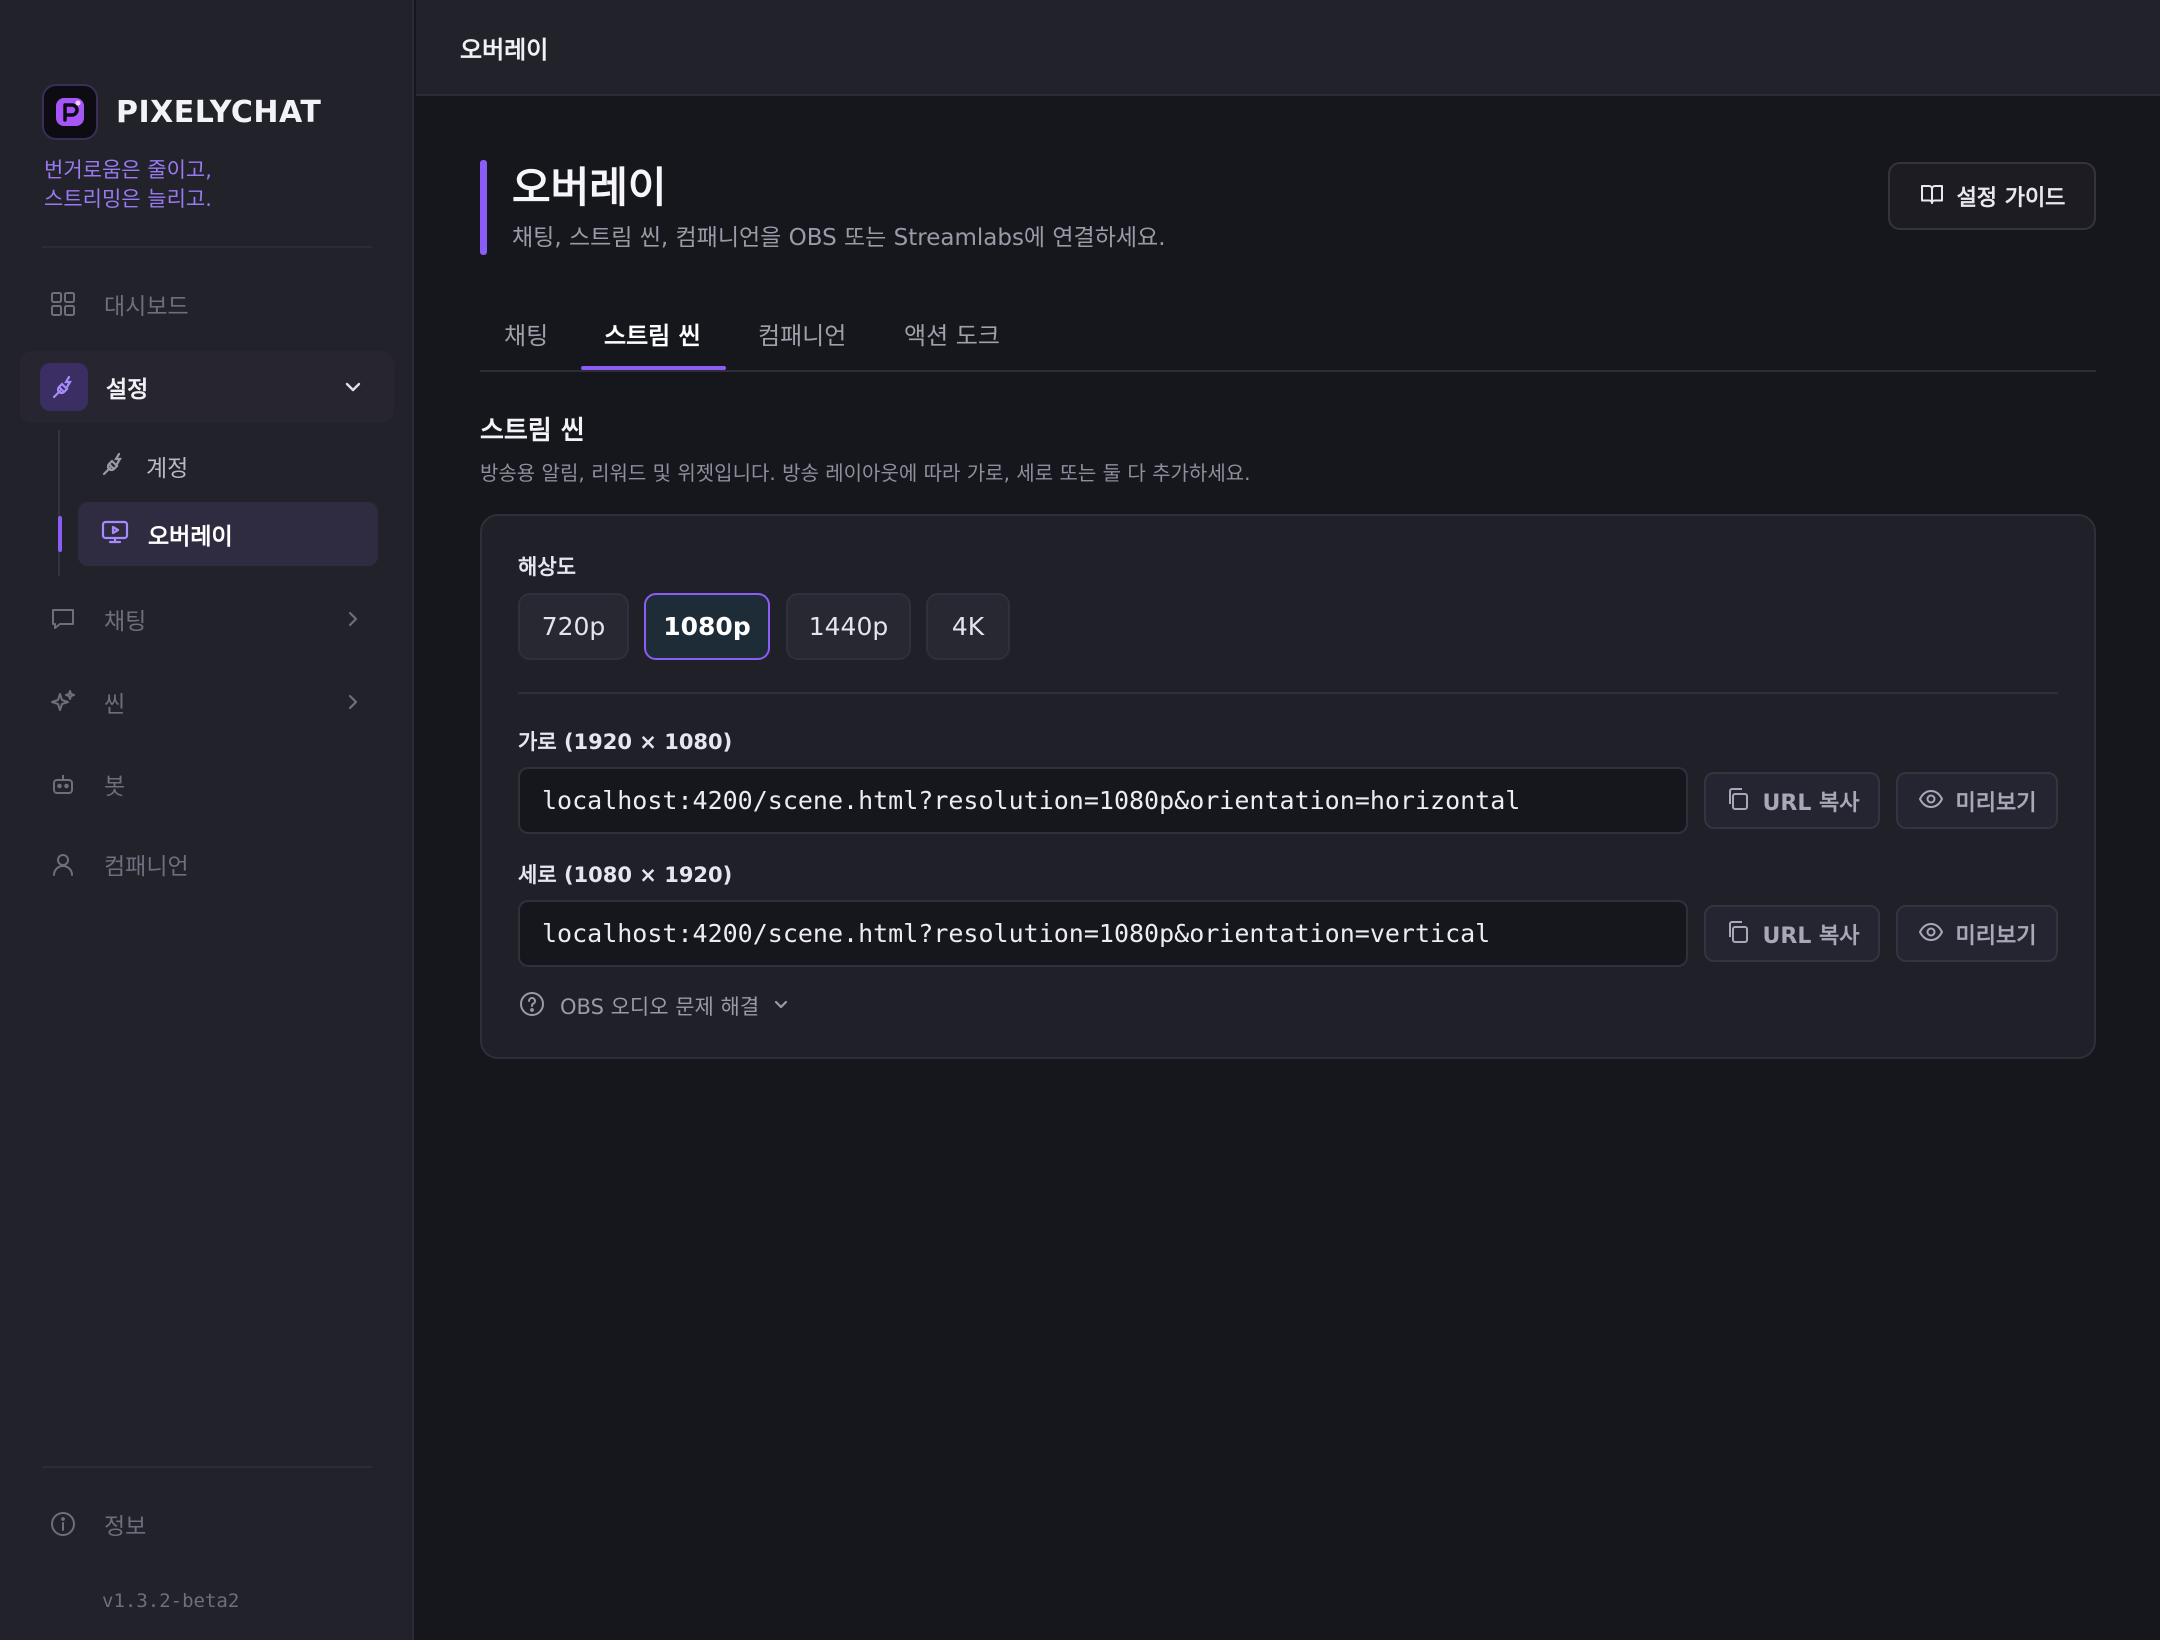 The width and height of the screenshot is (2160, 1640). What do you see at coordinates (532, 1006) in the screenshot?
I see `help-circle-icon` at bounding box center [532, 1006].